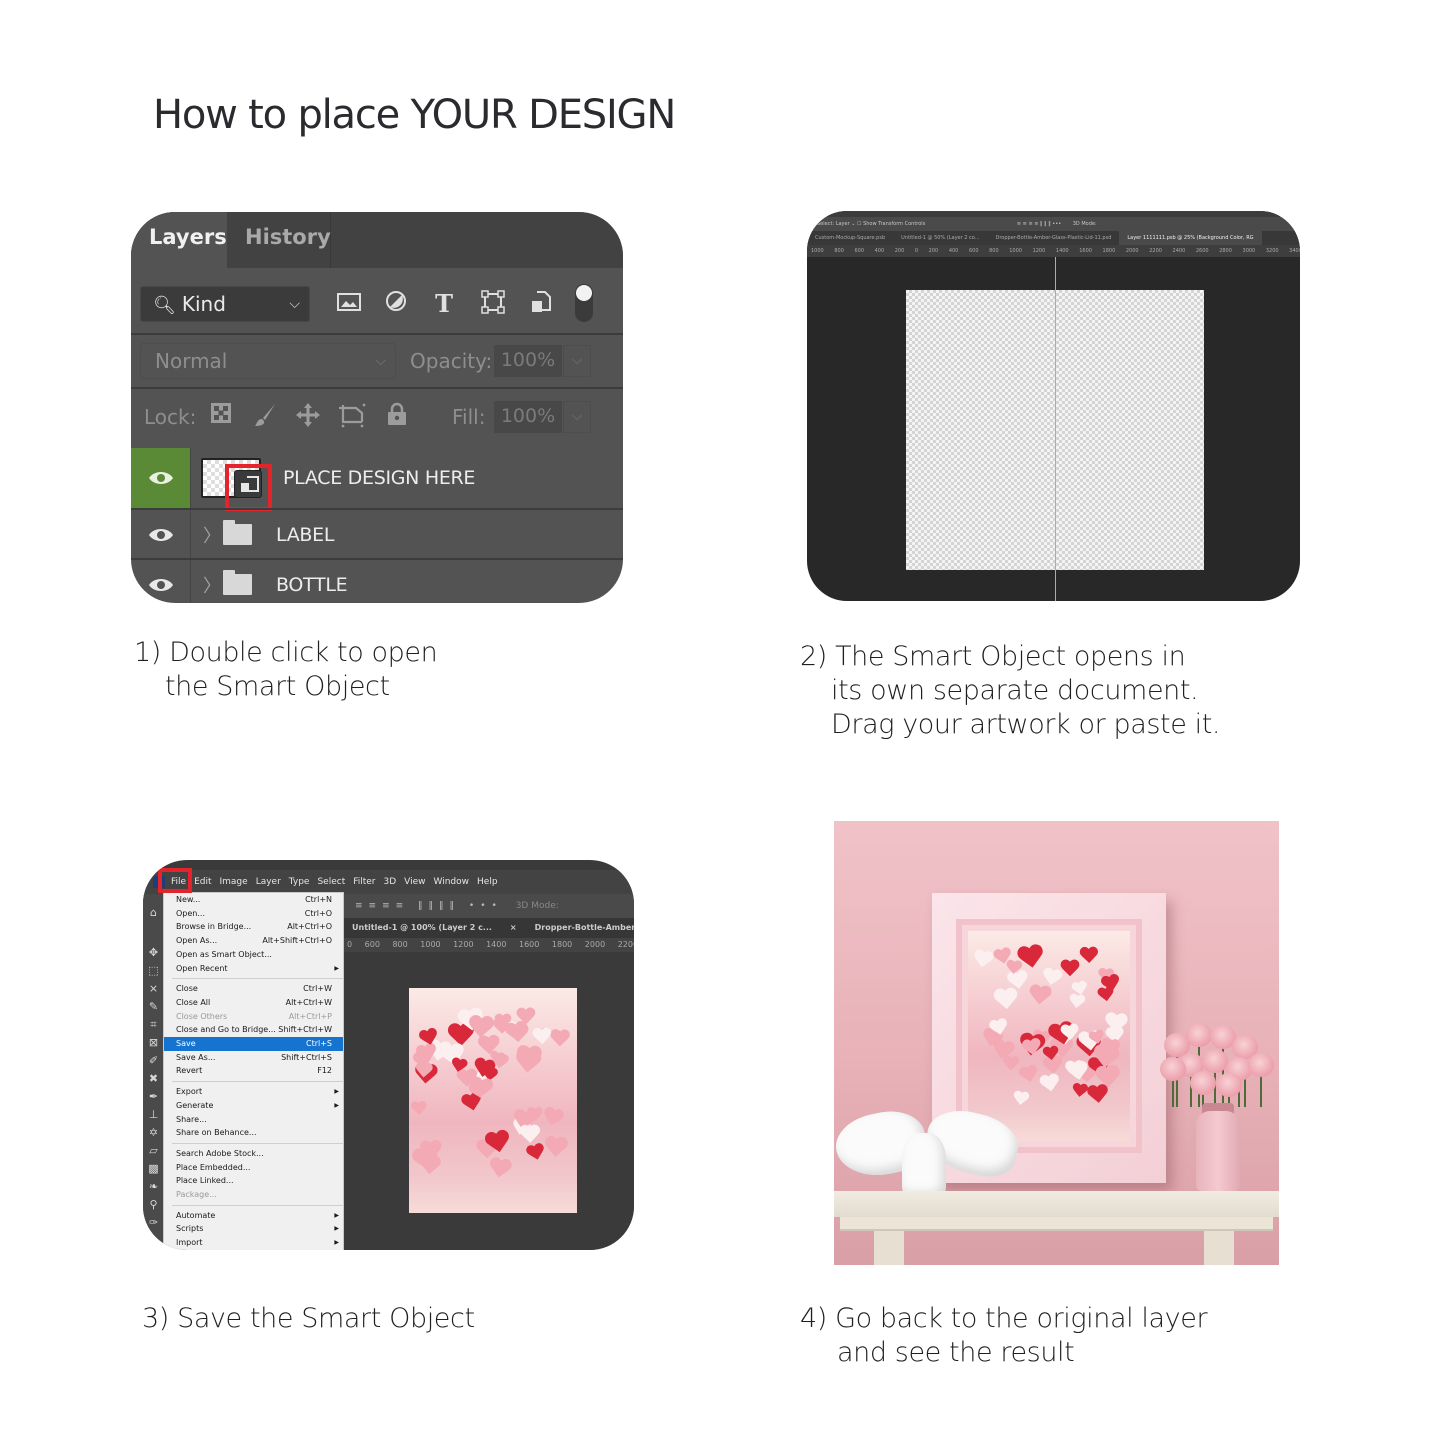  I want to click on home-icon: ⌂, so click(153, 912).